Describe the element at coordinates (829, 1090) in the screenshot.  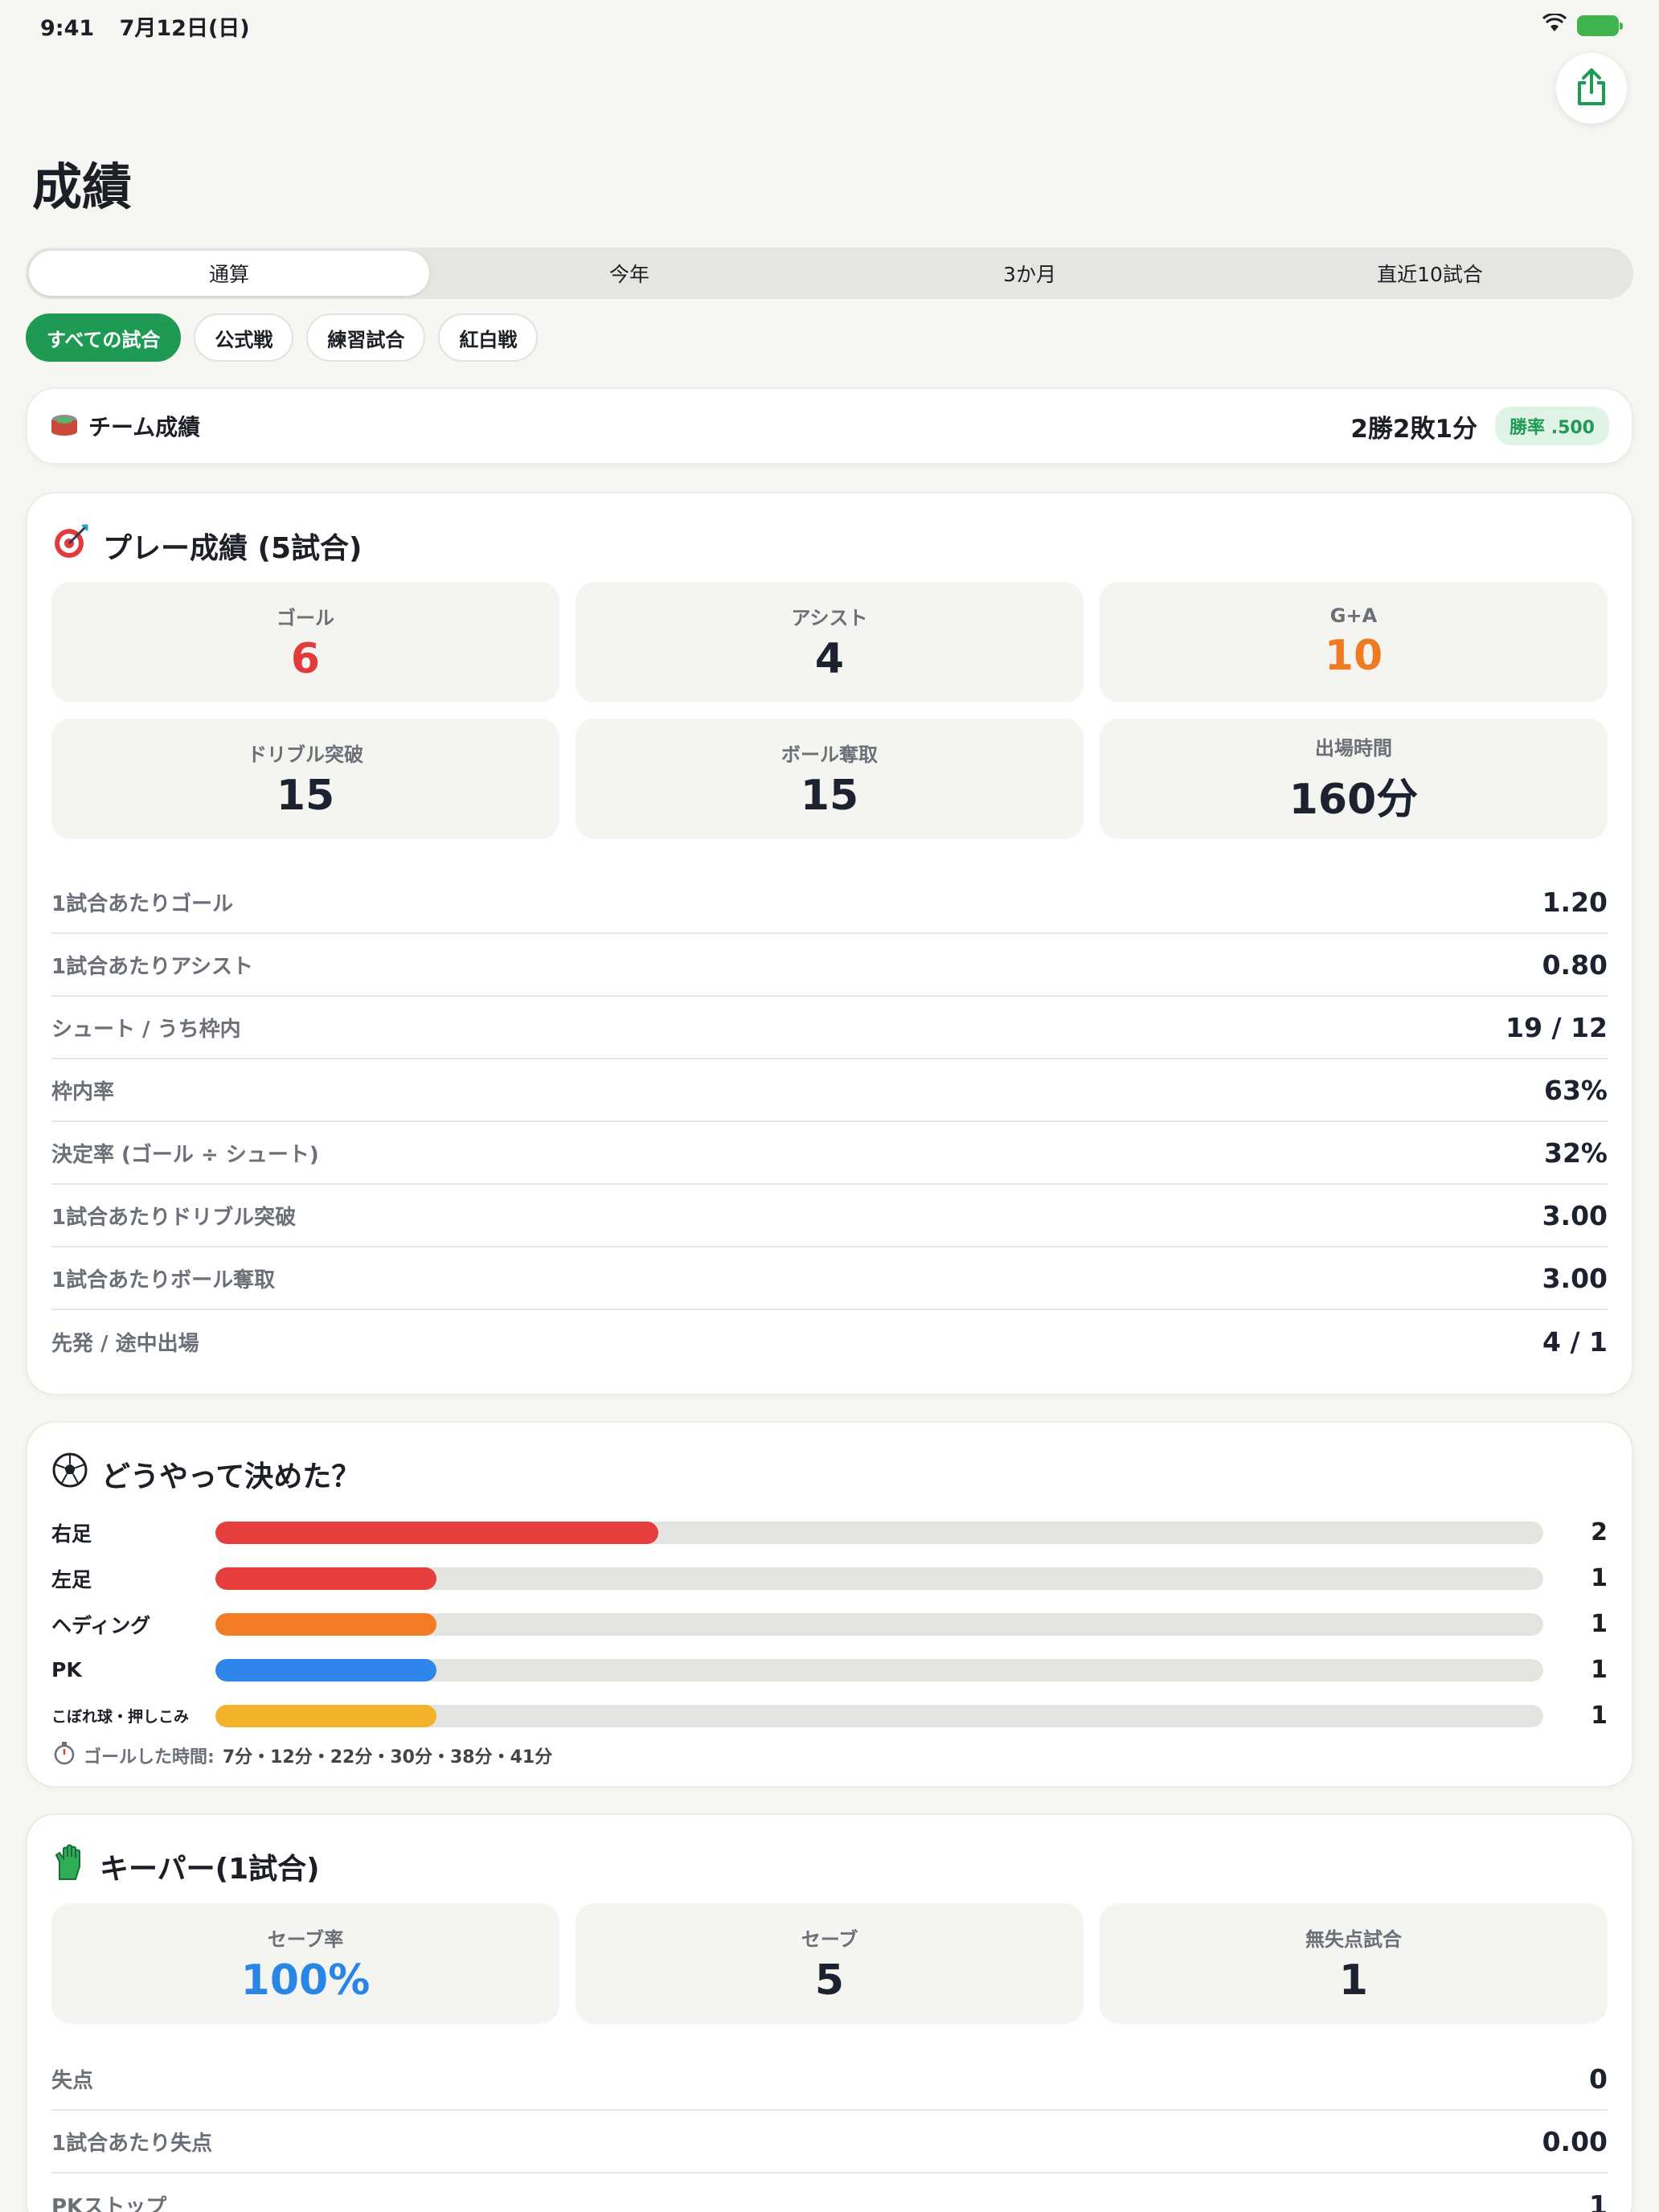
I see `stat-row: 枠内率 63%` at that location.